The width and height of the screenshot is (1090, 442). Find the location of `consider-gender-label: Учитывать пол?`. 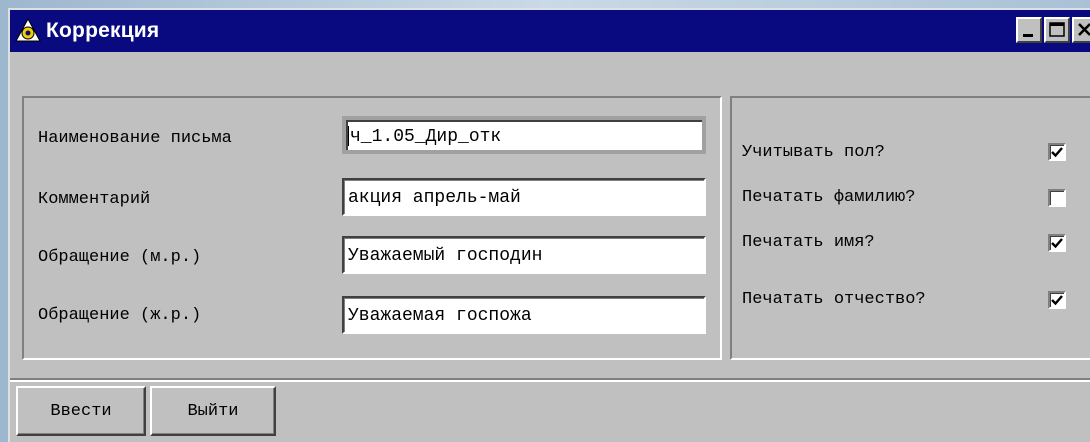

consider-gender-label: Учитывать пол? is located at coordinates (813, 152).